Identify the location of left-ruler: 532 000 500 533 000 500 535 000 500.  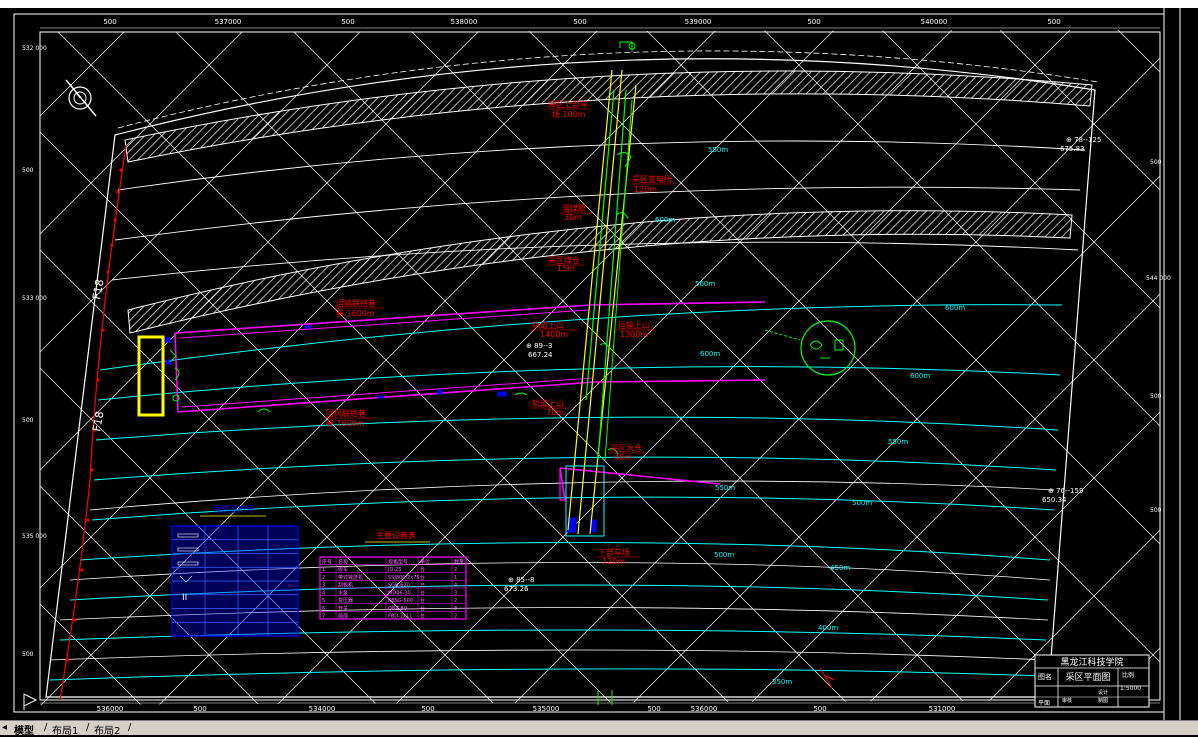
(34, 351).